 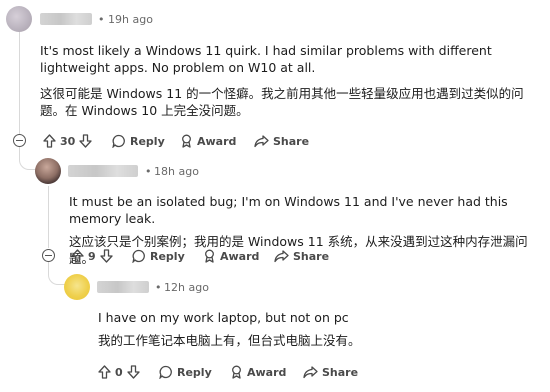 I want to click on vote-count: 9, so click(x=92, y=256).